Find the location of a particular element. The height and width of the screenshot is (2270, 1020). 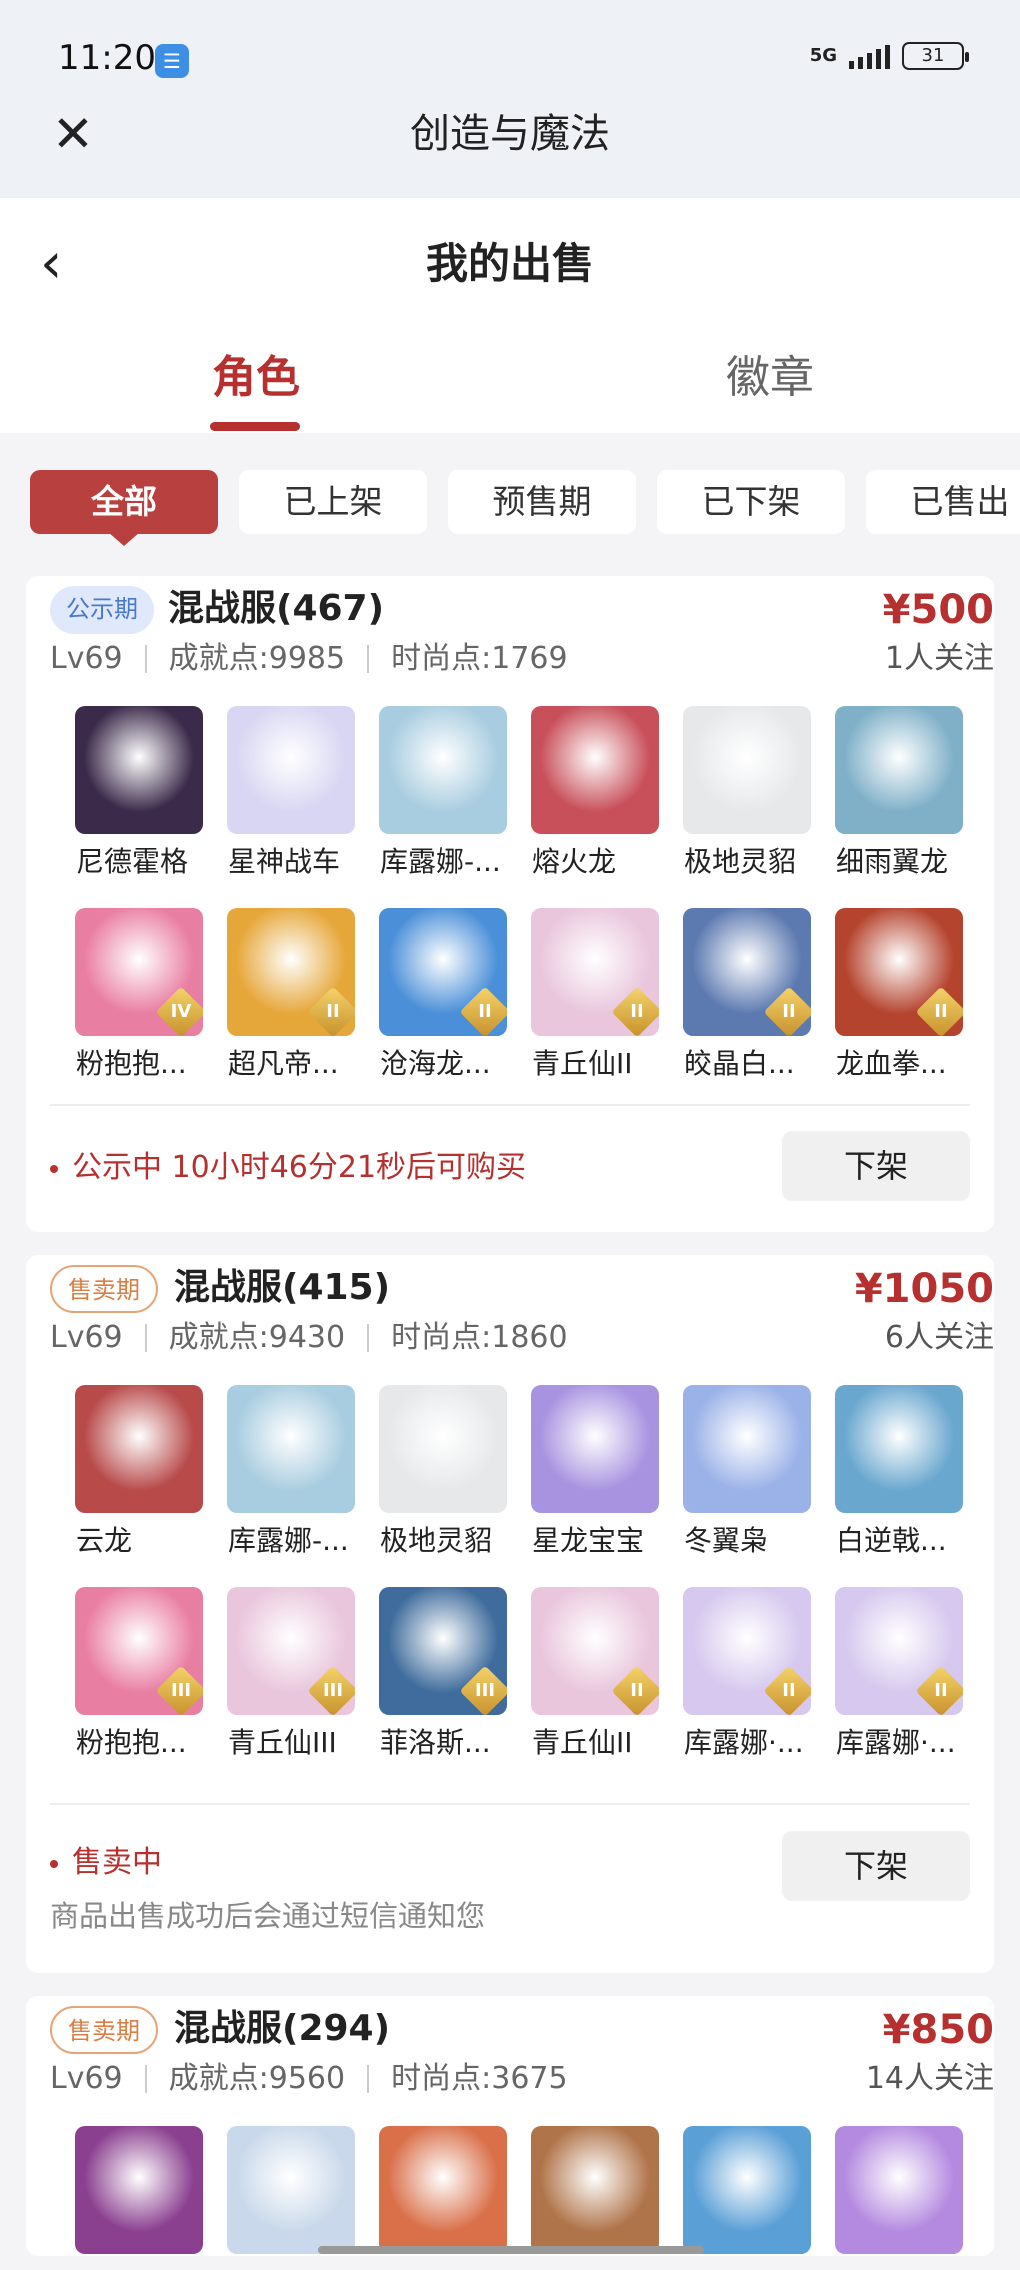

battery-icon: 31 is located at coordinates (935, 56).